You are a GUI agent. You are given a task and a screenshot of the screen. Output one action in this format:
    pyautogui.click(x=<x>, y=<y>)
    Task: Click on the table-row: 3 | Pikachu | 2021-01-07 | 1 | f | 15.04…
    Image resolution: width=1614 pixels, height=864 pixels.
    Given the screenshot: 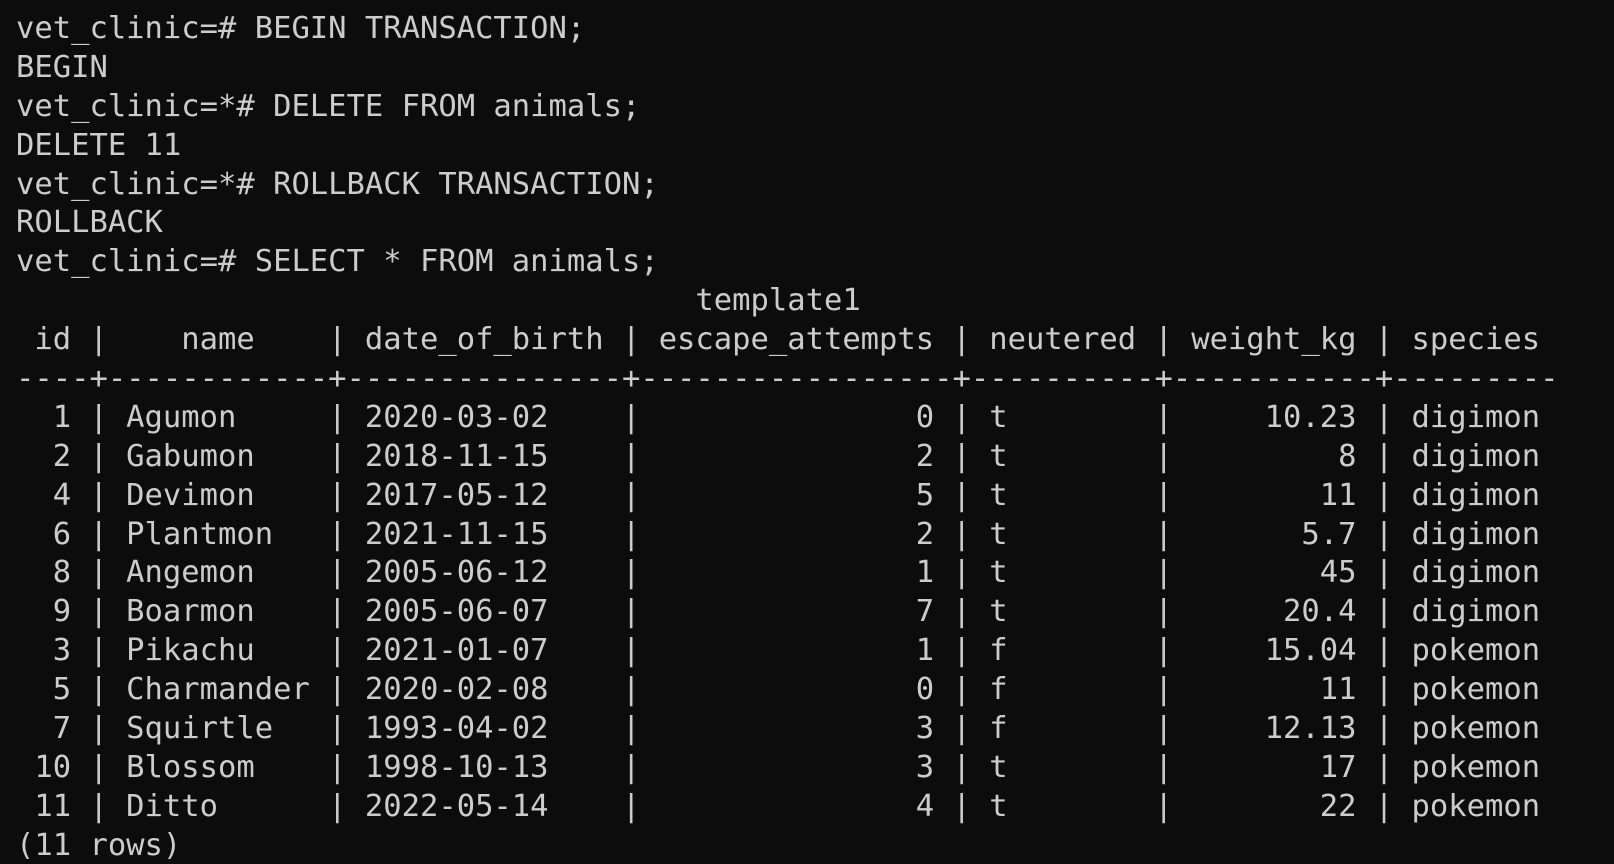 What is the action you would take?
    pyautogui.click(x=778, y=651)
    